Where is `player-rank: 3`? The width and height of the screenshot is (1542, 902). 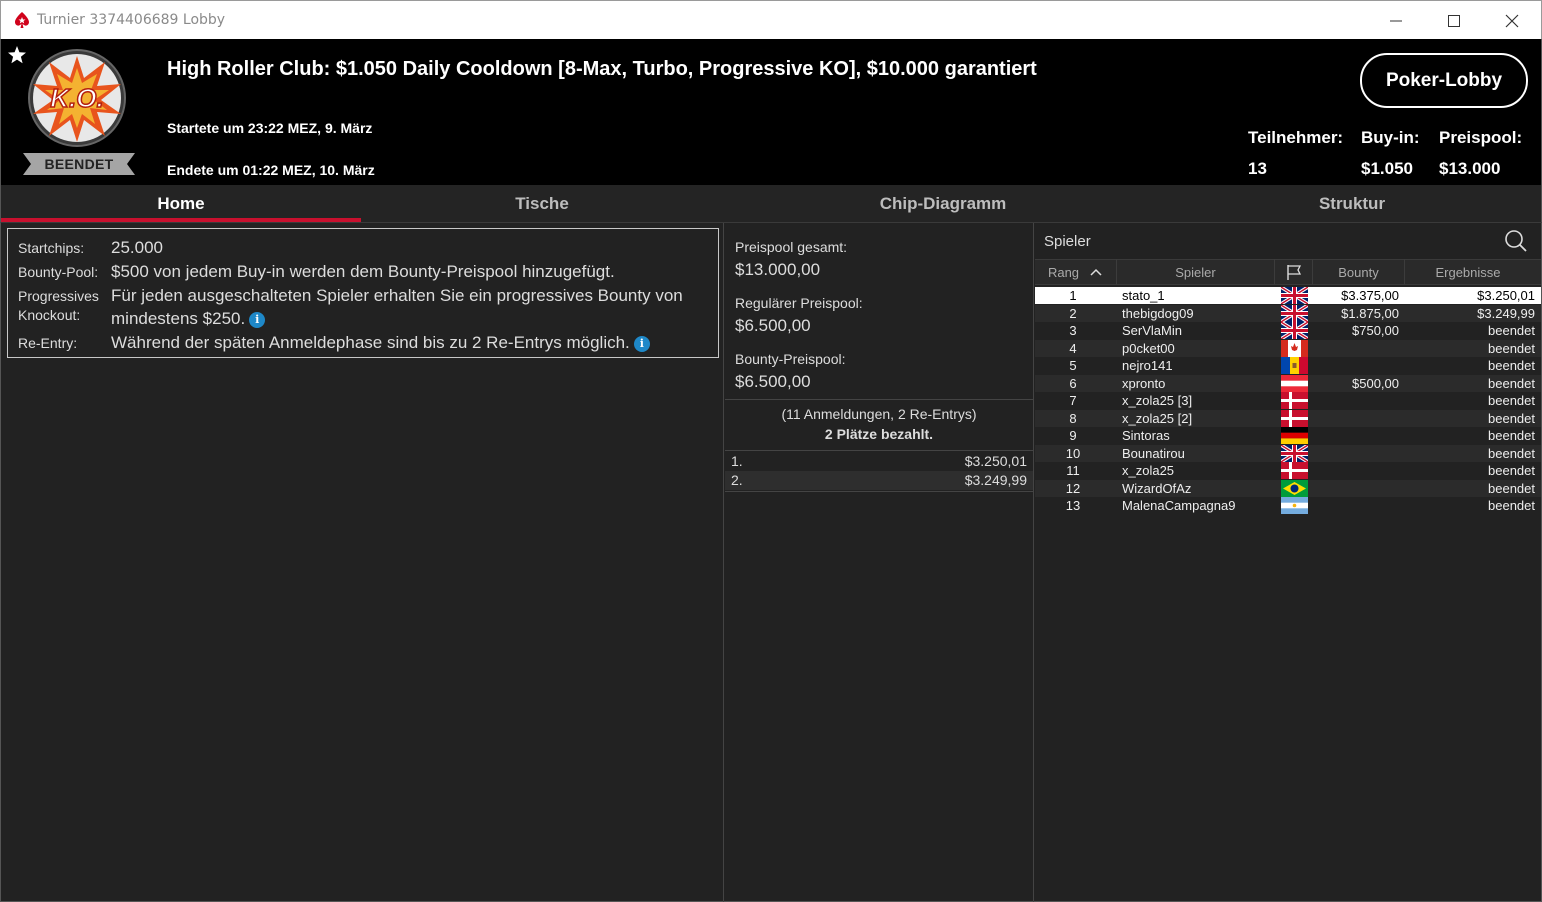 player-rank: 3 is located at coordinates (1073, 330).